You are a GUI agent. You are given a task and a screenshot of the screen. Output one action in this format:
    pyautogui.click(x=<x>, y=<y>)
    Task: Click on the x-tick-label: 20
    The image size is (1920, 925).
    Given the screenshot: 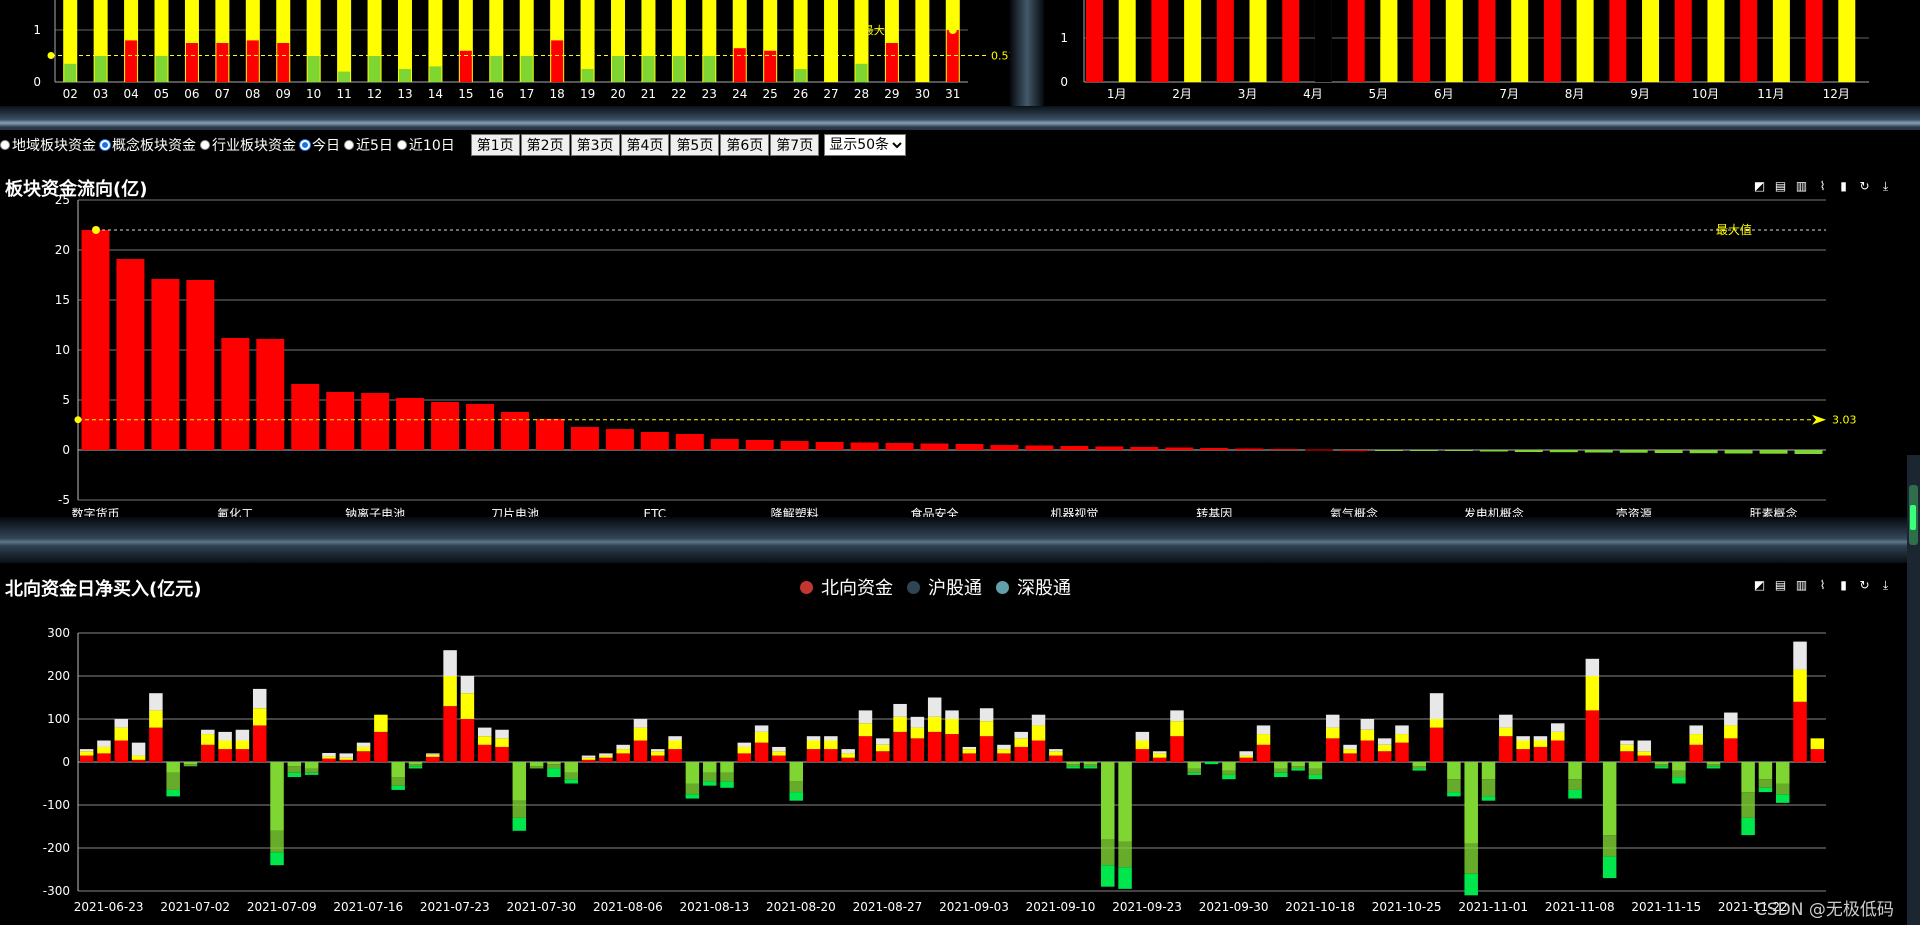 What is the action you would take?
    pyautogui.click(x=617, y=94)
    